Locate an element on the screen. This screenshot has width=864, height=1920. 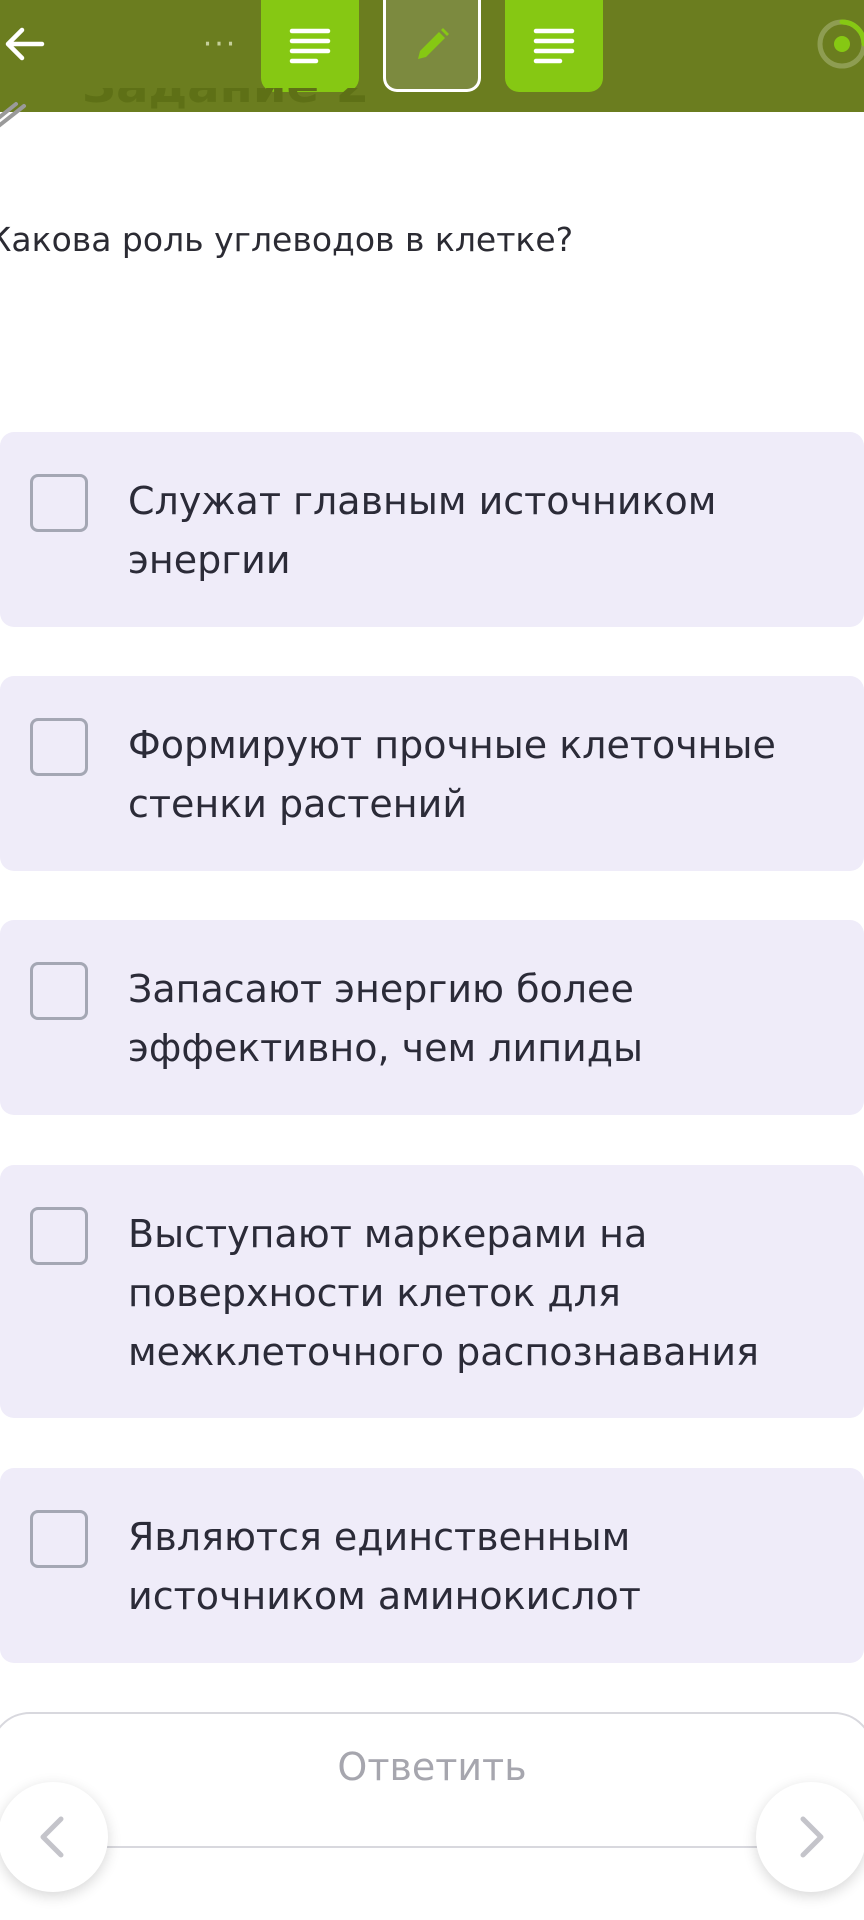
next-task-button is located at coordinates (810, 1837).